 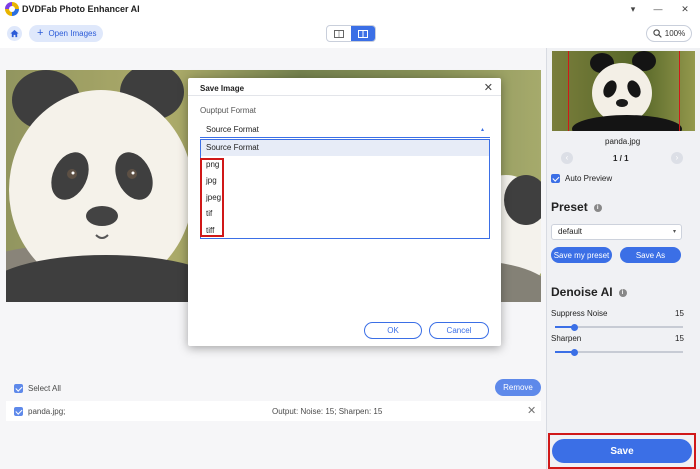 What do you see at coordinates (555, 178) in the screenshot?
I see `auto-preview-checkbox` at bounding box center [555, 178].